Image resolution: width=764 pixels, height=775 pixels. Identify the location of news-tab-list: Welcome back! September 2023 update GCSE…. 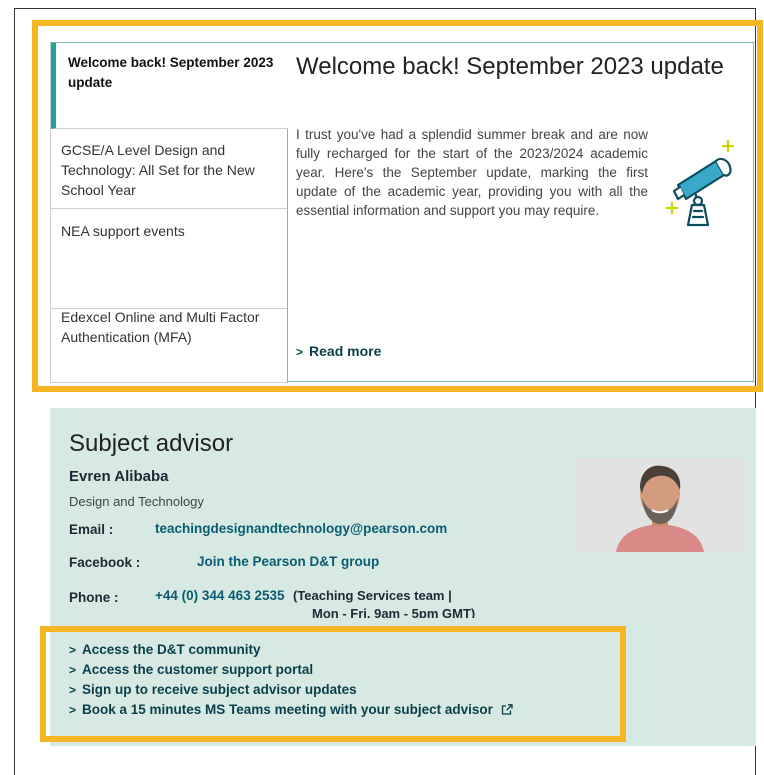
(169, 213).